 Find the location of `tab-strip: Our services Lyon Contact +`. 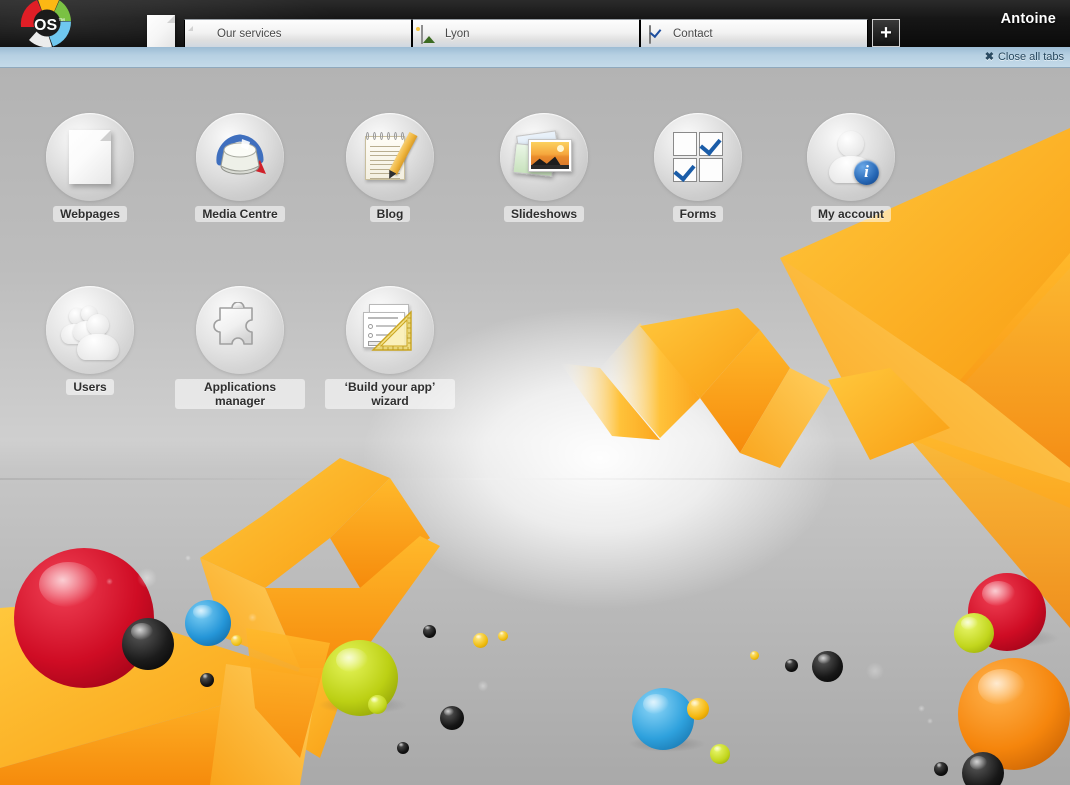

tab-strip: Our services Lyon Contact + is located at coordinates (519, 30).